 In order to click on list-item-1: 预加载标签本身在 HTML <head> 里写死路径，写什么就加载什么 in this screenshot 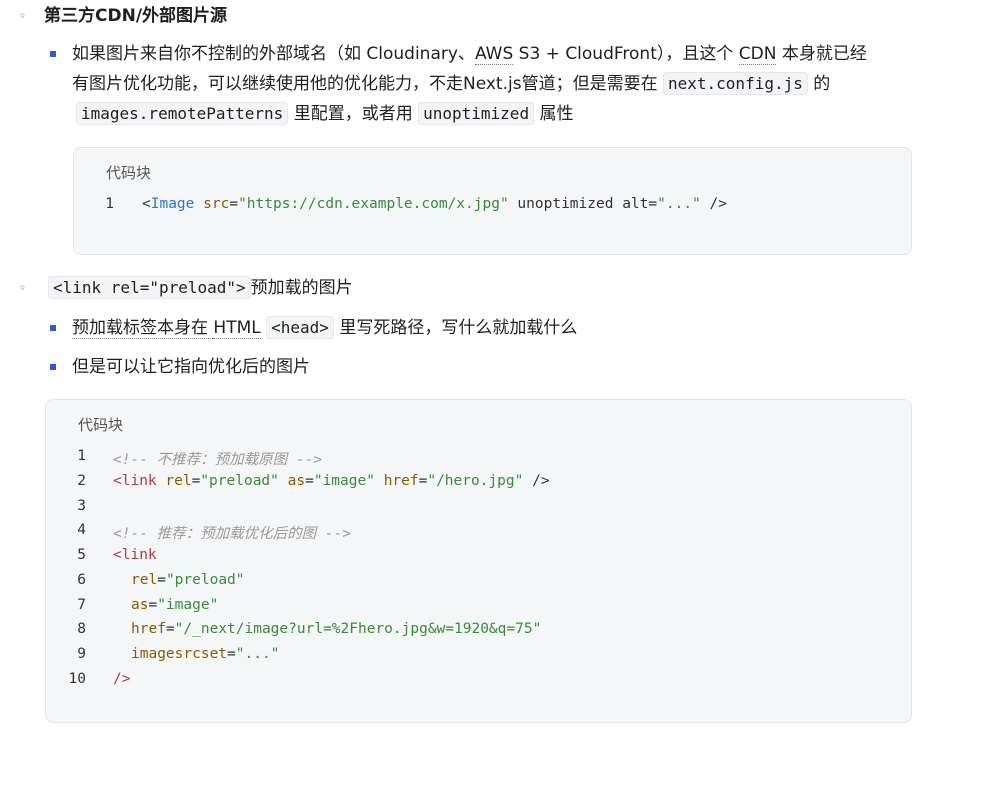, I will do `click(325, 327)`.